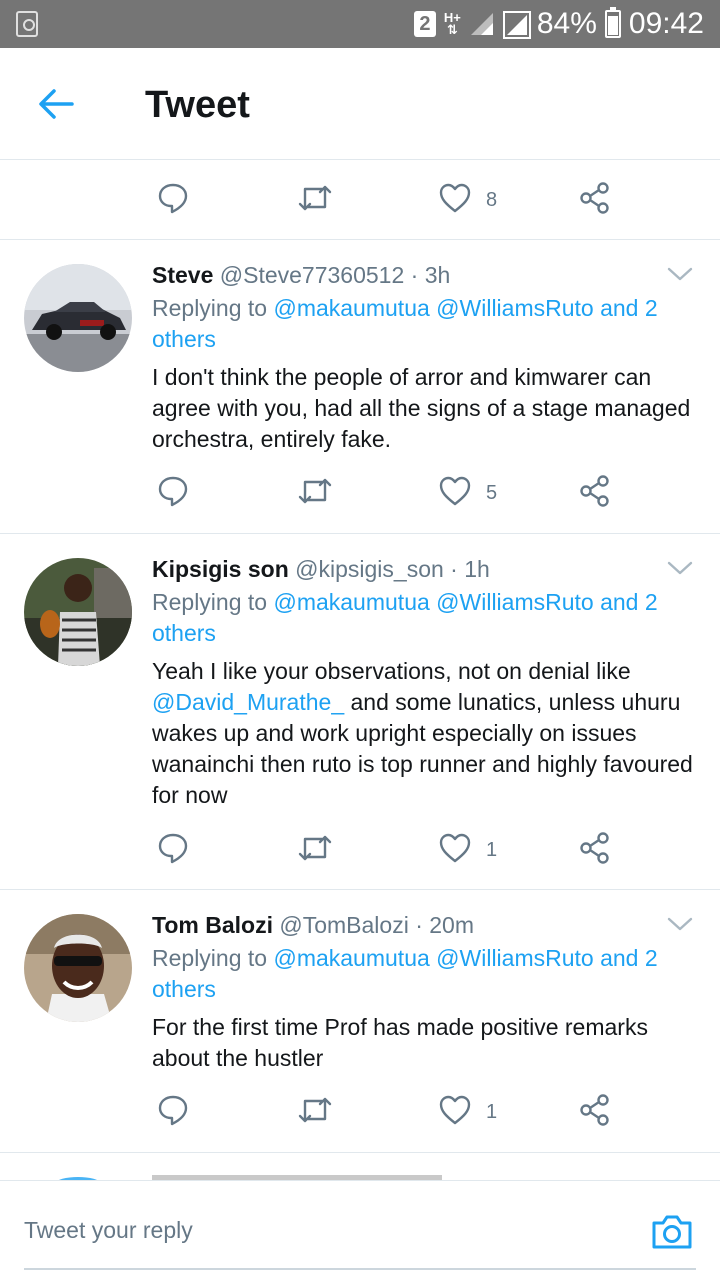  I want to click on tweet-time: · 20m, so click(444, 925).